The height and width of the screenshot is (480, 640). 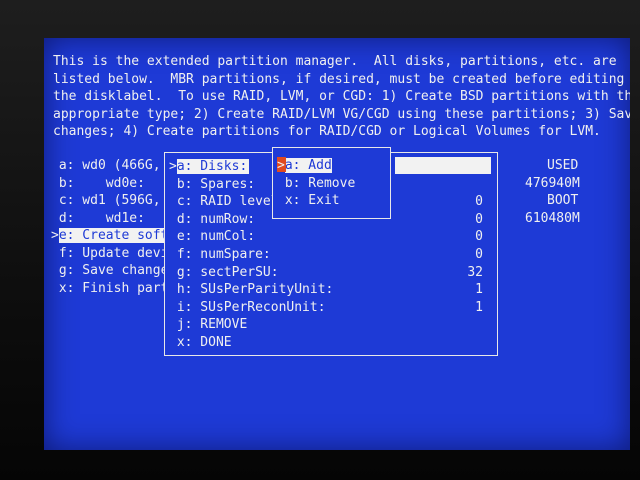 I want to click on menu-item-label: a: Disks:, so click(x=213, y=166).